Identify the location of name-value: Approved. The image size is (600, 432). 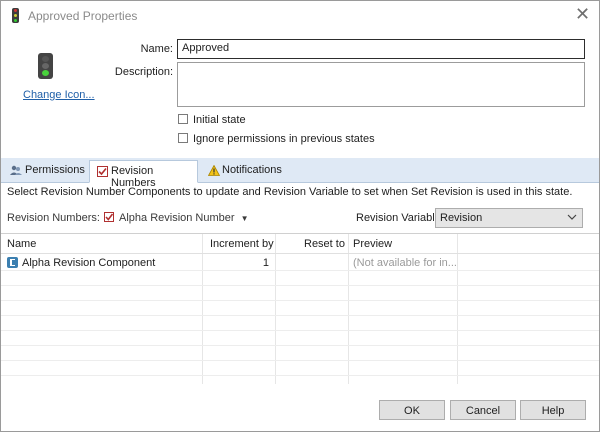
(206, 48).